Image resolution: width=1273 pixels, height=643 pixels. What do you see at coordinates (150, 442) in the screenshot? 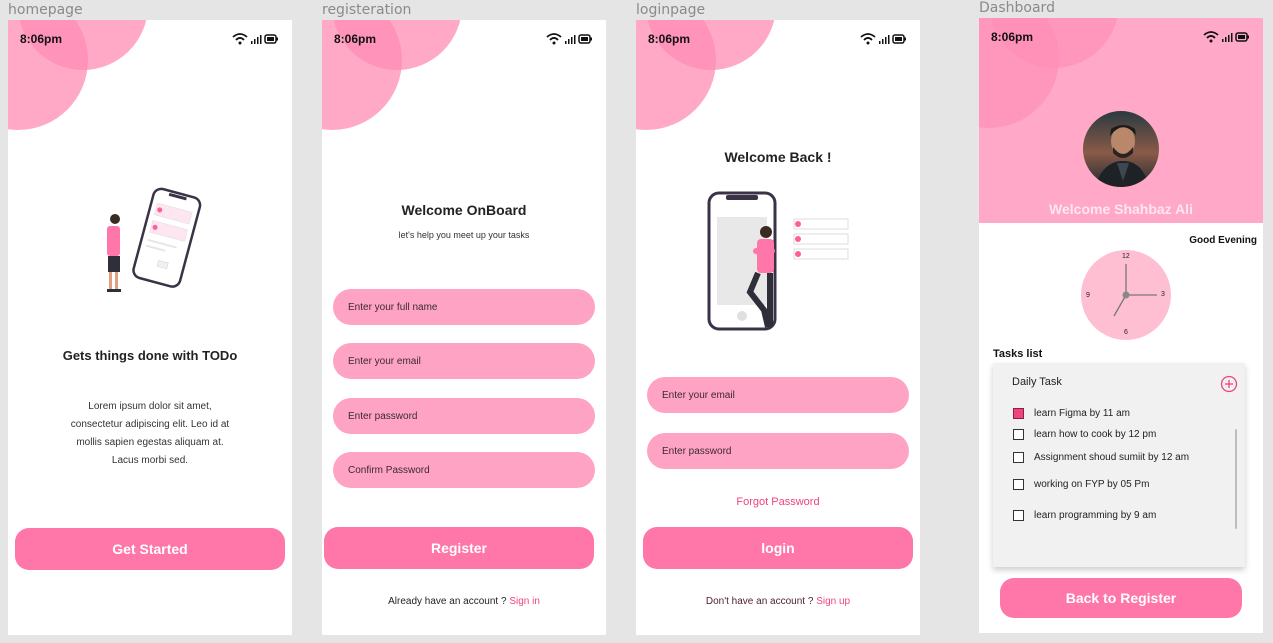
I see `description-line: mollis sapien egestas aliquam at.` at bounding box center [150, 442].